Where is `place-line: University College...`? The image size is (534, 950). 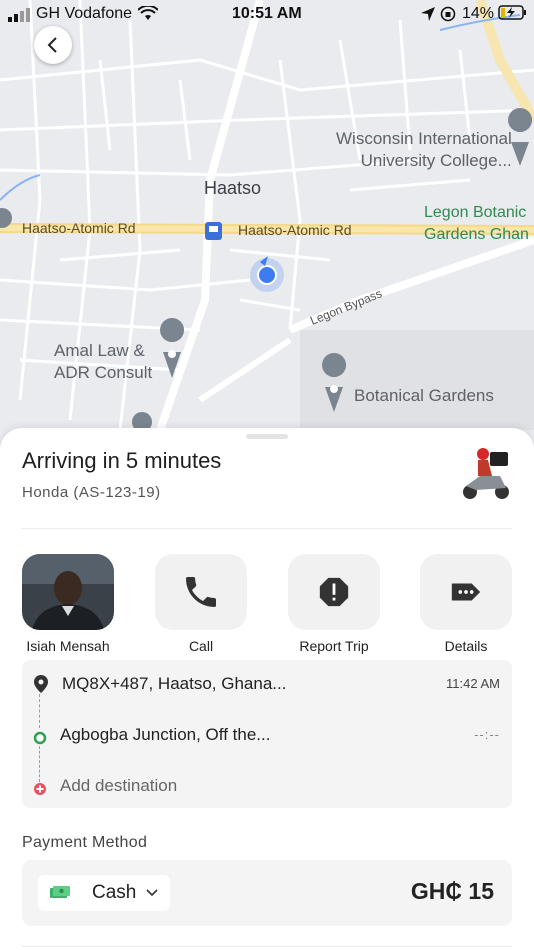
place-line: University College... is located at coordinates (436, 160).